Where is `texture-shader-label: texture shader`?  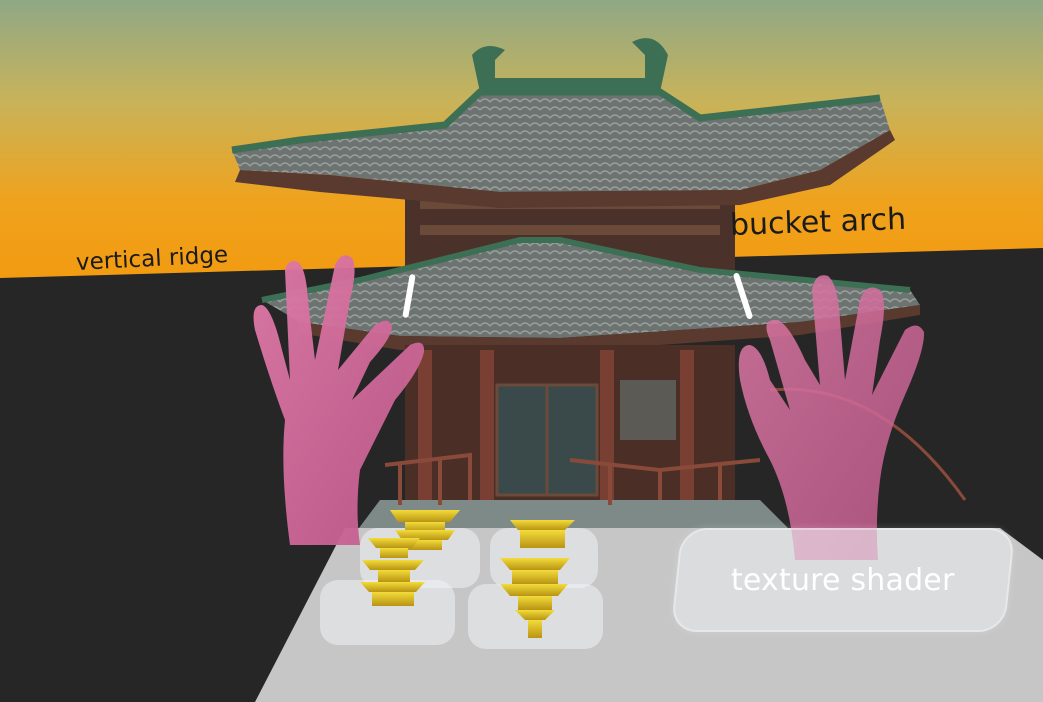
texture-shader-label: texture shader is located at coordinates (843, 580).